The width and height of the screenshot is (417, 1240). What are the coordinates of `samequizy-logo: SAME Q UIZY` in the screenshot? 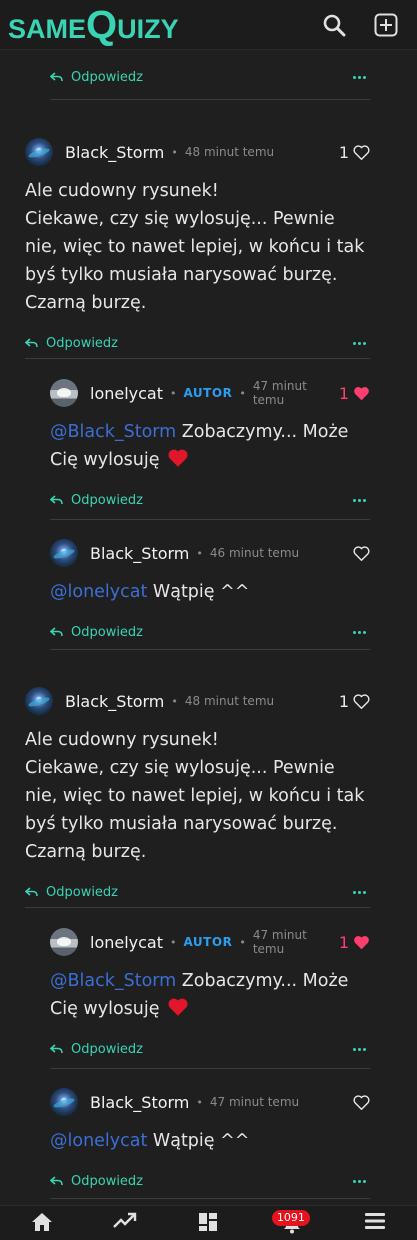 It's located at (93, 24).